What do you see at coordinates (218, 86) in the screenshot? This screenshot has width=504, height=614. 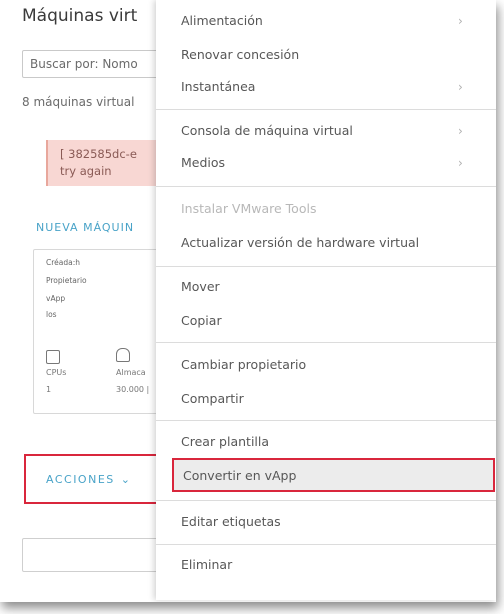 I see `menu-item-label: Instantánea` at bounding box center [218, 86].